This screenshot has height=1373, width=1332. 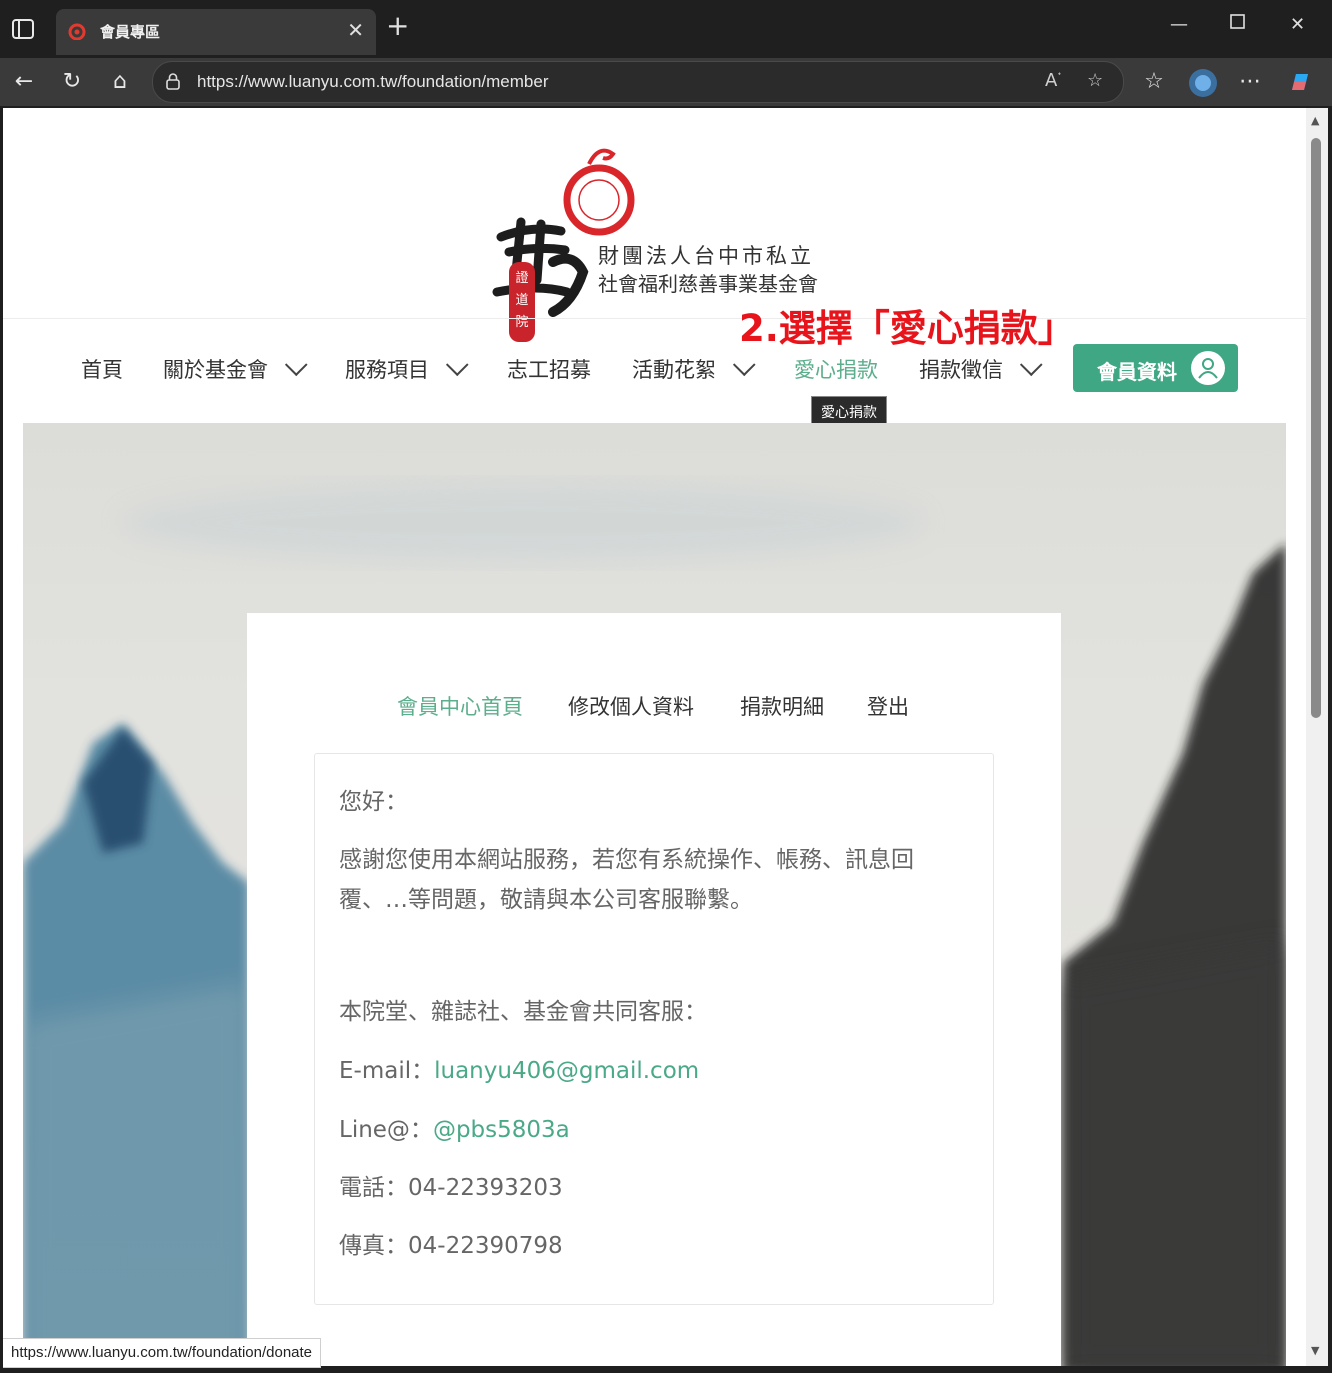 What do you see at coordinates (23, 29) in the screenshot?
I see `tab-actions-icon` at bounding box center [23, 29].